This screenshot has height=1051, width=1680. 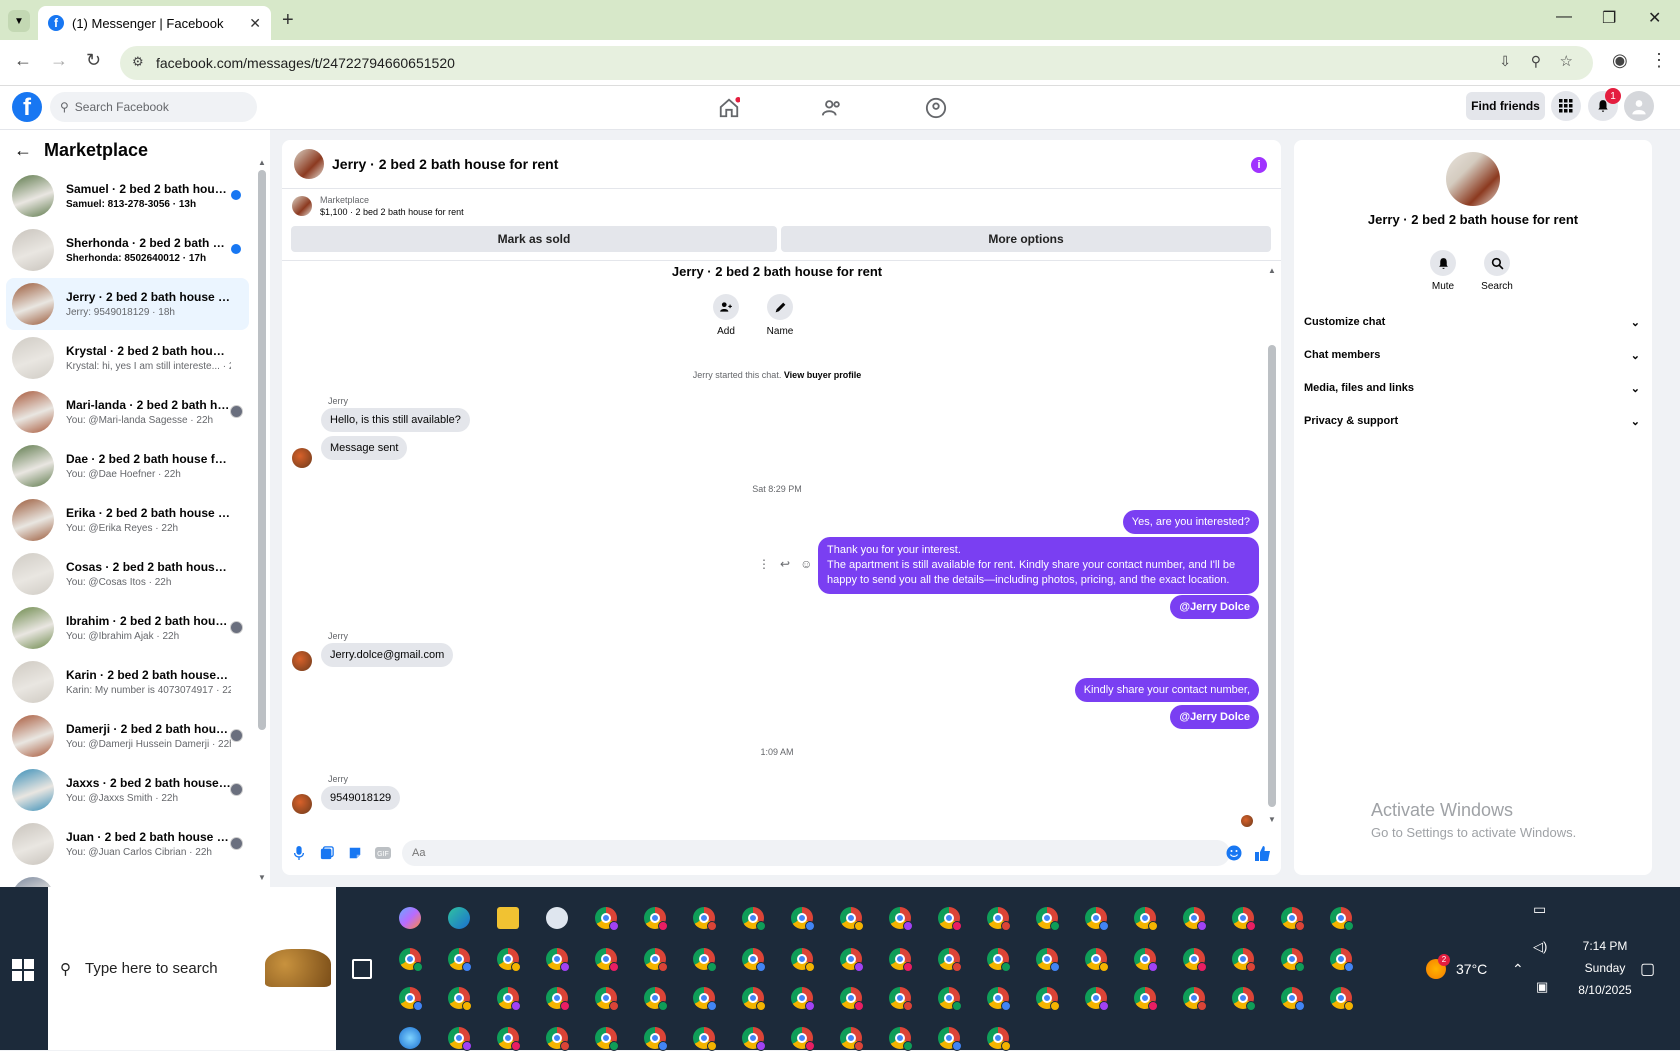 I want to click on back-arrow-icon: ←, so click(x=23, y=150).